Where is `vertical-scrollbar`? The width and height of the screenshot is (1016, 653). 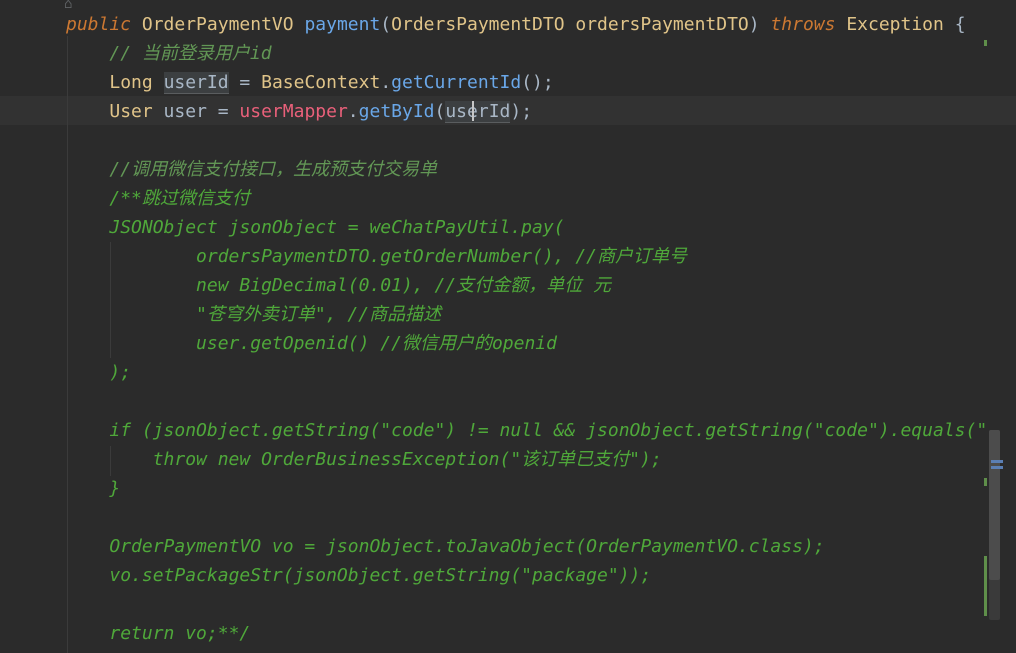
vertical-scrollbar is located at coordinates (994, 525).